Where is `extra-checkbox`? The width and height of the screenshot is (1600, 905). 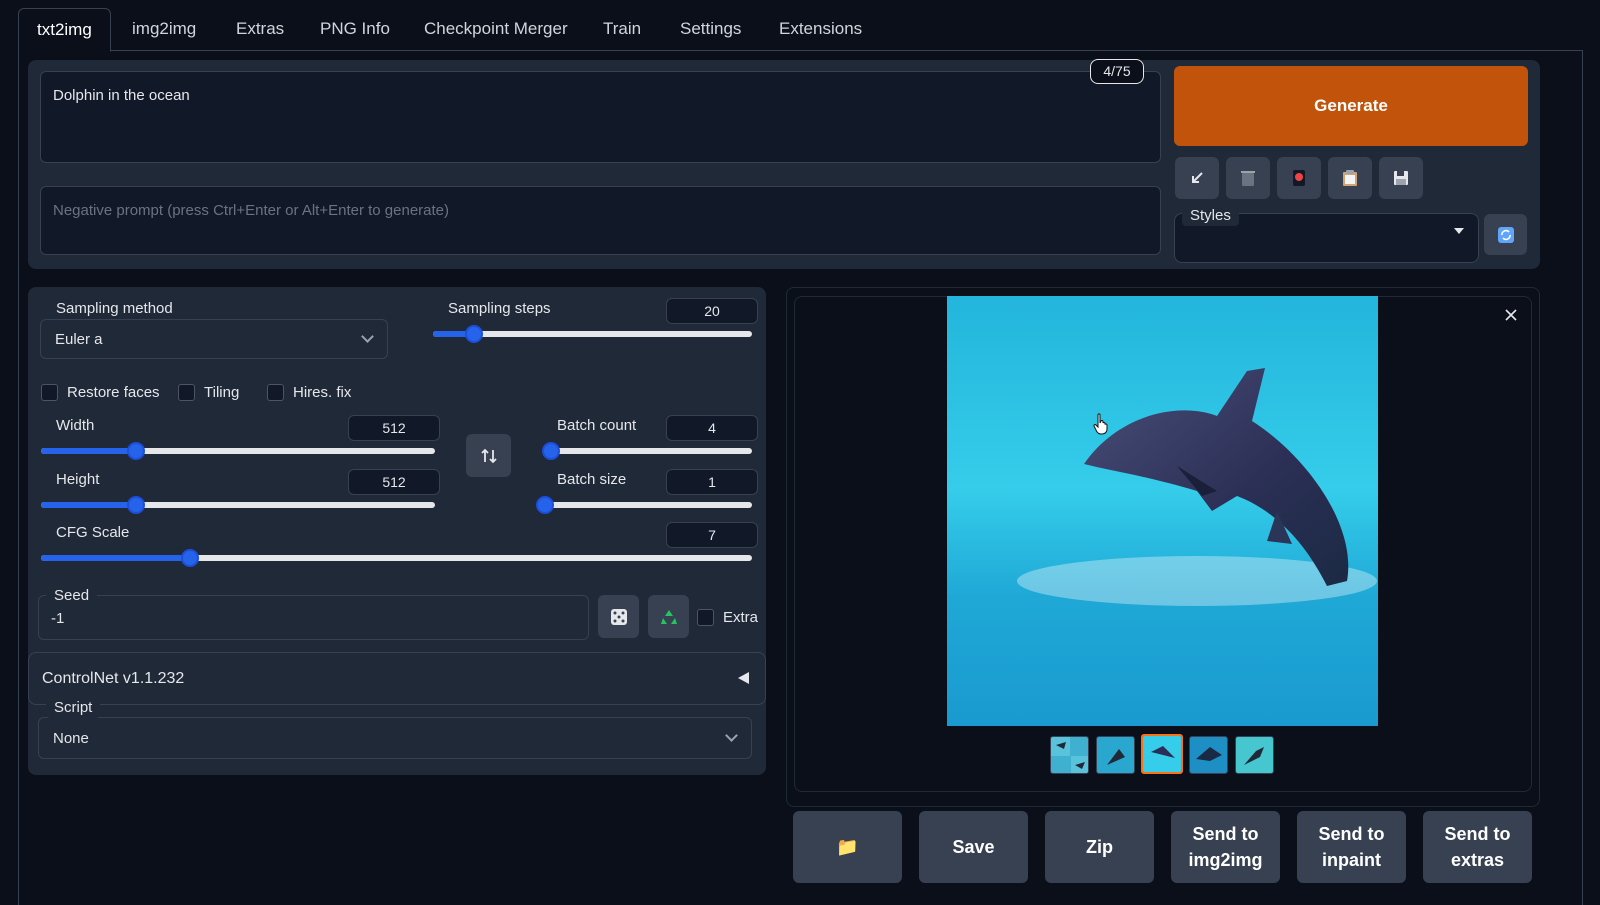
extra-checkbox is located at coordinates (705, 617).